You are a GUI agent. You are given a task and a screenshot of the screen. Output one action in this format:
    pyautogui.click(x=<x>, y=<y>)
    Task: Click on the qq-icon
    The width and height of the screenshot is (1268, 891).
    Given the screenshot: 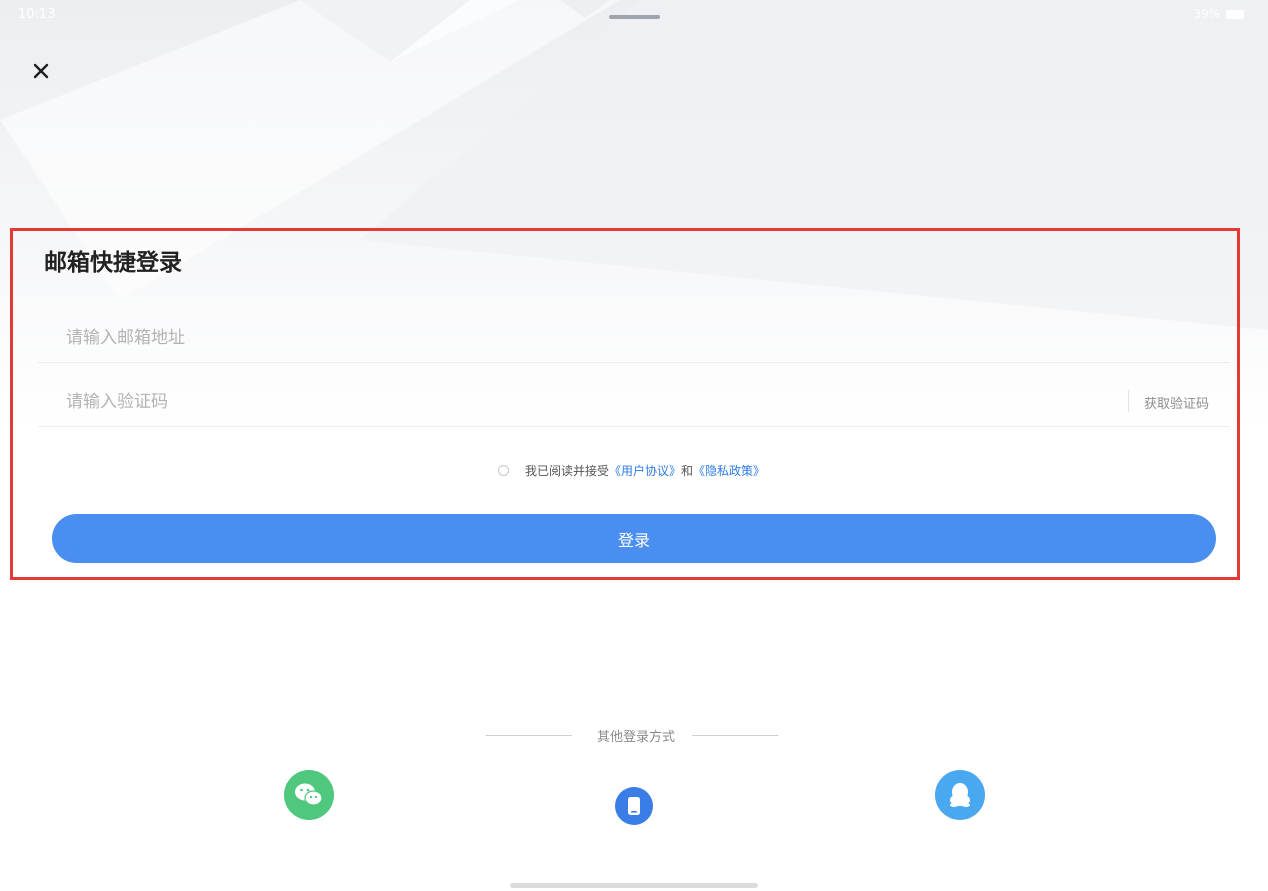 What is the action you would take?
    pyautogui.click(x=960, y=795)
    